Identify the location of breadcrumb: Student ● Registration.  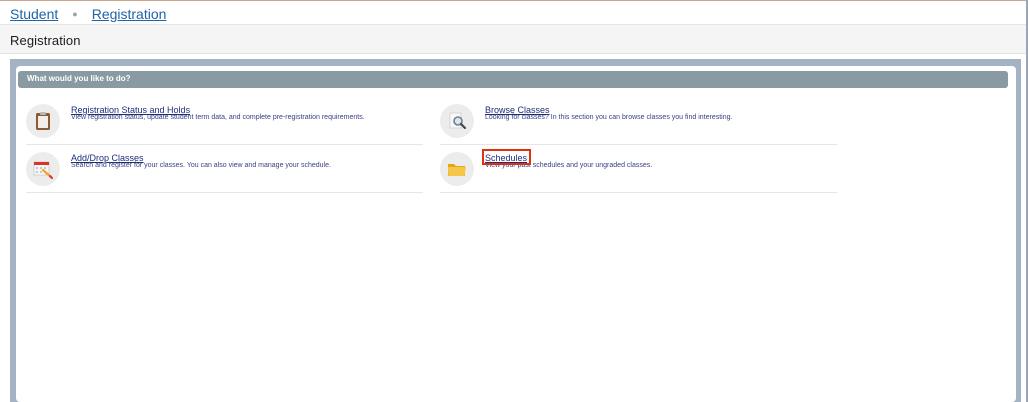
(88, 14).